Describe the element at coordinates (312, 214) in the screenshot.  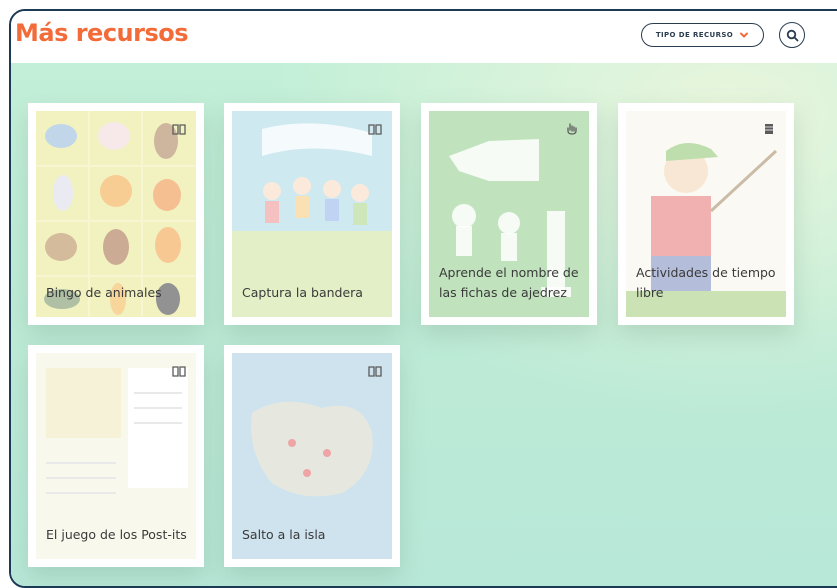
I see `resource-card-captura-la-bandera: Captura la bandera` at that location.